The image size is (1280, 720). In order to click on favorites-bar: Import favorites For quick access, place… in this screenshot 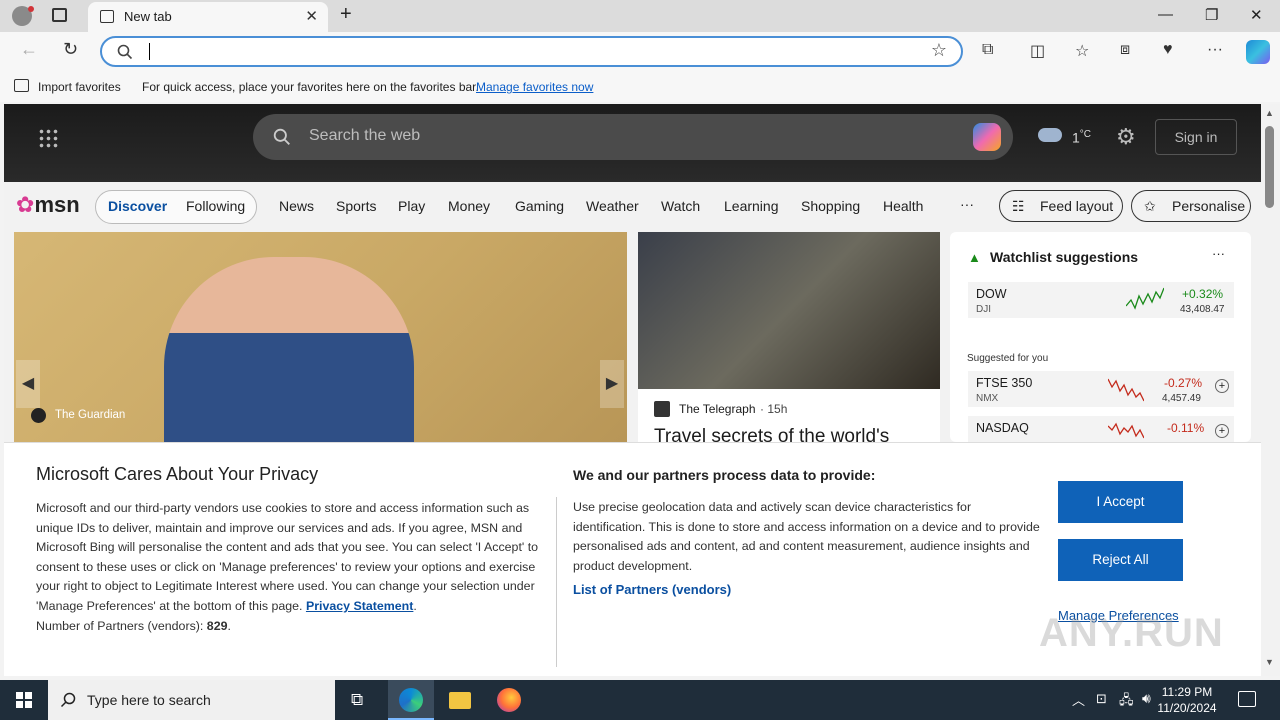, I will do `click(640, 87)`.